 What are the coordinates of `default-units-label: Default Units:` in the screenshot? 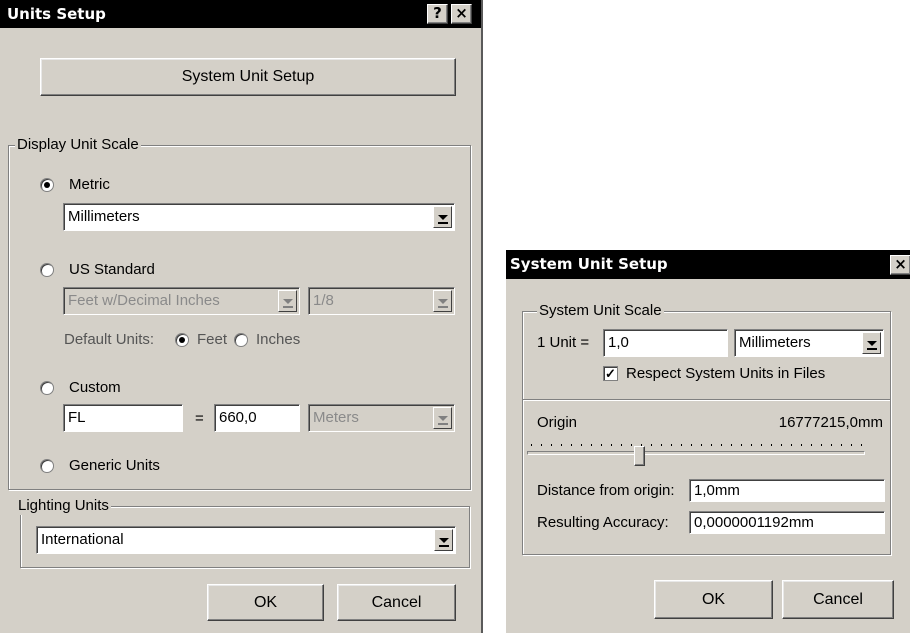 It's located at (109, 339).